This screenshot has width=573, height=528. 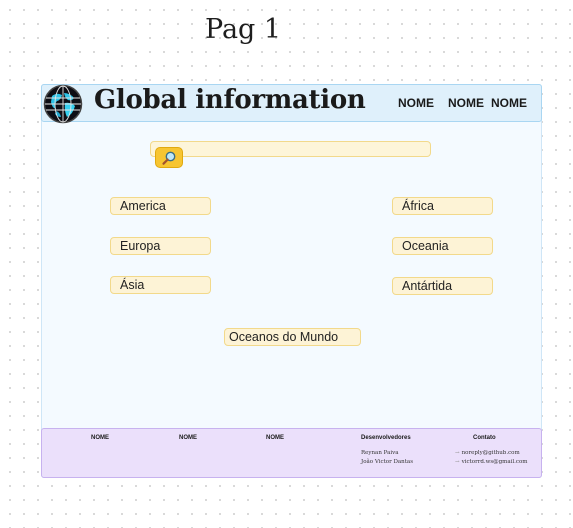 What do you see at coordinates (100, 438) in the screenshot?
I see `footer-link-1: NOME` at bounding box center [100, 438].